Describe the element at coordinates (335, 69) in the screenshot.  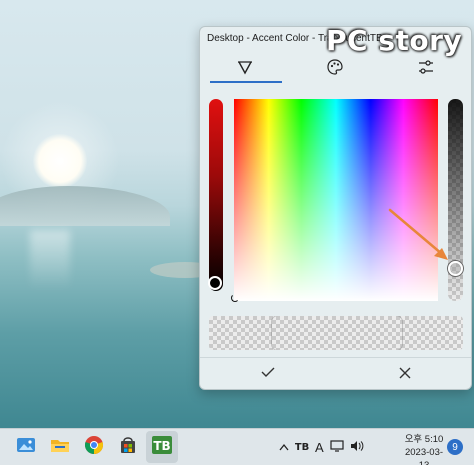
I see `palette-icon` at that location.